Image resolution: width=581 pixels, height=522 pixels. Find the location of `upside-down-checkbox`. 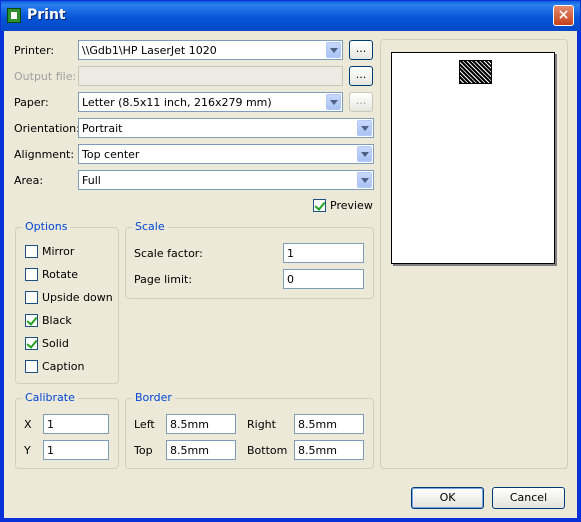

upside-down-checkbox is located at coordinates (31, 297).